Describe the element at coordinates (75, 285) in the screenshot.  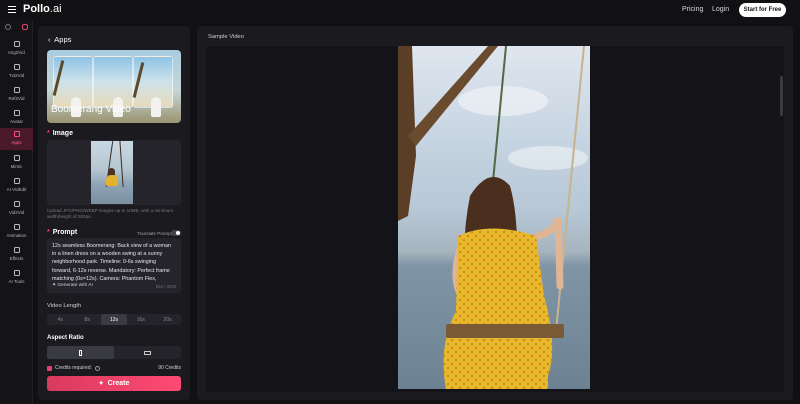
I see `generate-with-ai-label: Generate with AI` at that location.